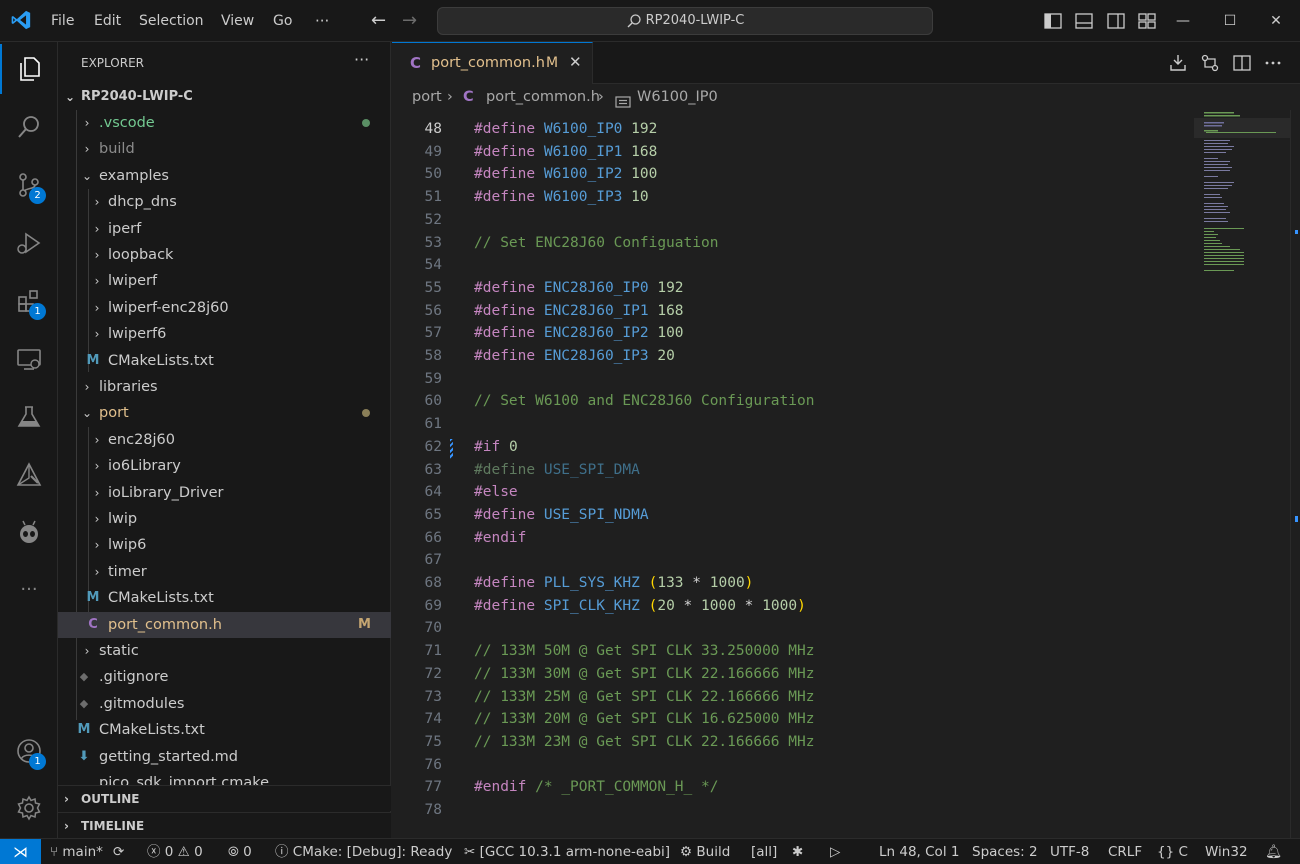  Describe the element at coordinates (575, 62) in the screenshot. I see `close-tab-button: ✕` at that location.